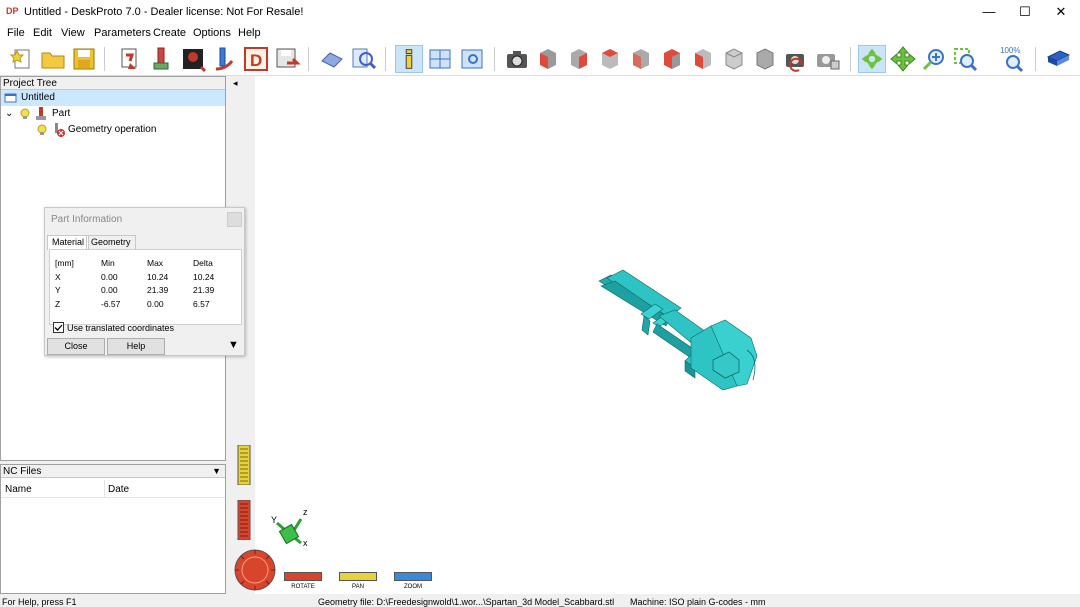 This screenshot has height=607, width=1080. What do you see at coordinates (358, 587) in the screenshot?
I see `pan-label: PAN` at bounding box center [358, 587].